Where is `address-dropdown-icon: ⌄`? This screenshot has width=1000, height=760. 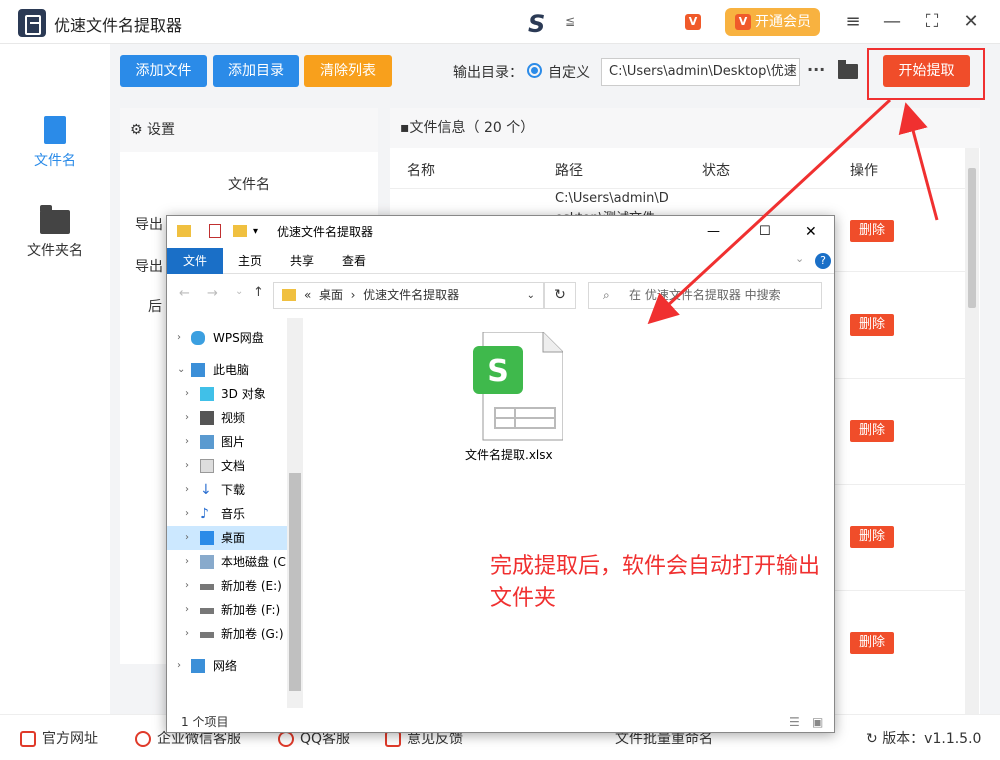 address-dropdown-icon: ⌄ is located at coordinates (531, 295).